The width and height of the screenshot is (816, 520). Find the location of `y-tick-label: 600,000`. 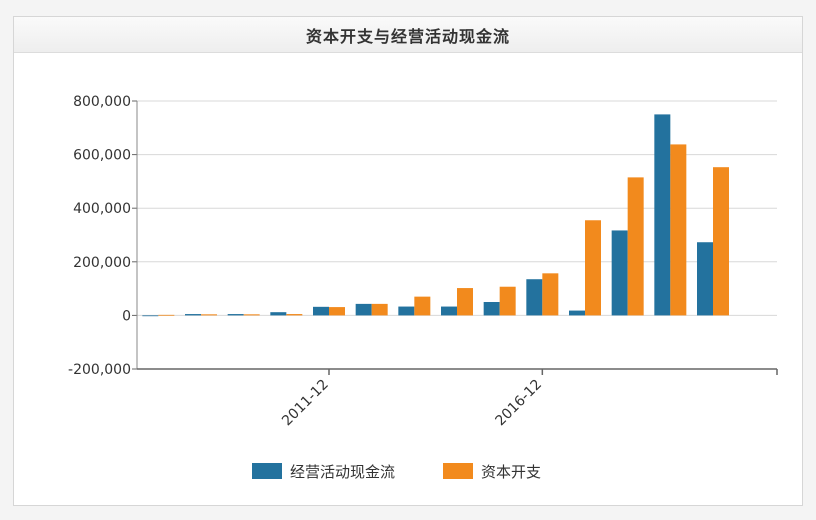

y-tick-label: 600,000 is located at coordinates (102, 156).